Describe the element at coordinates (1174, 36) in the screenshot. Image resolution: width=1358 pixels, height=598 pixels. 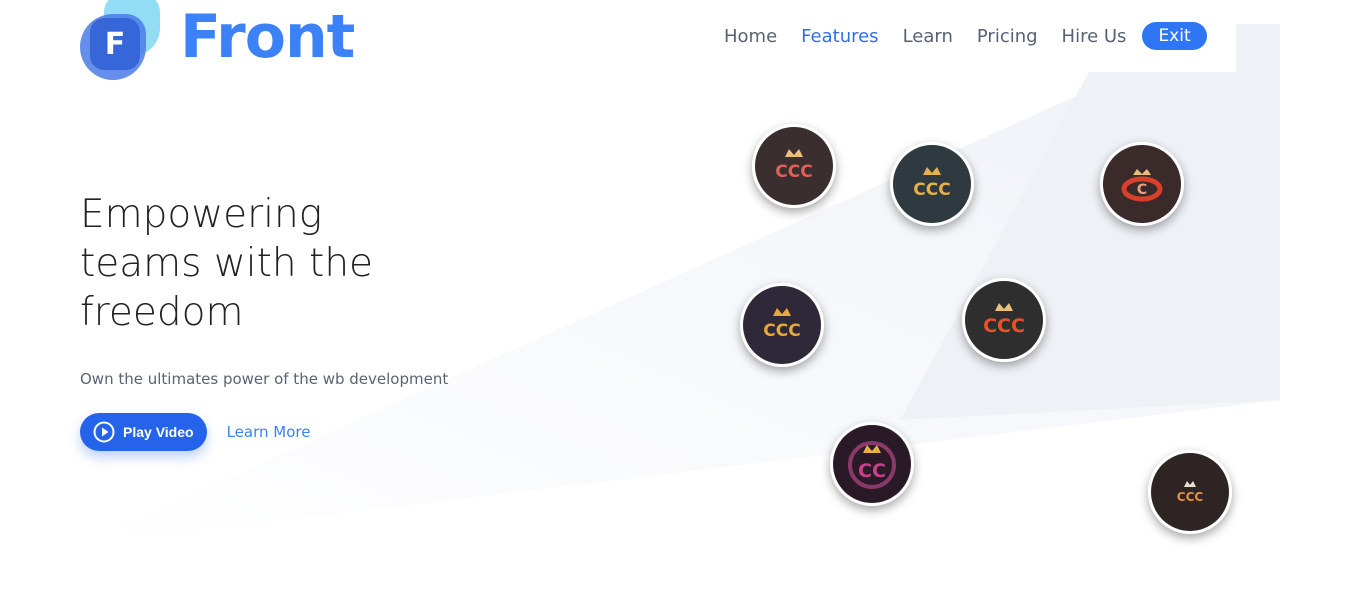
I see `exit-button: Exit` at that location.